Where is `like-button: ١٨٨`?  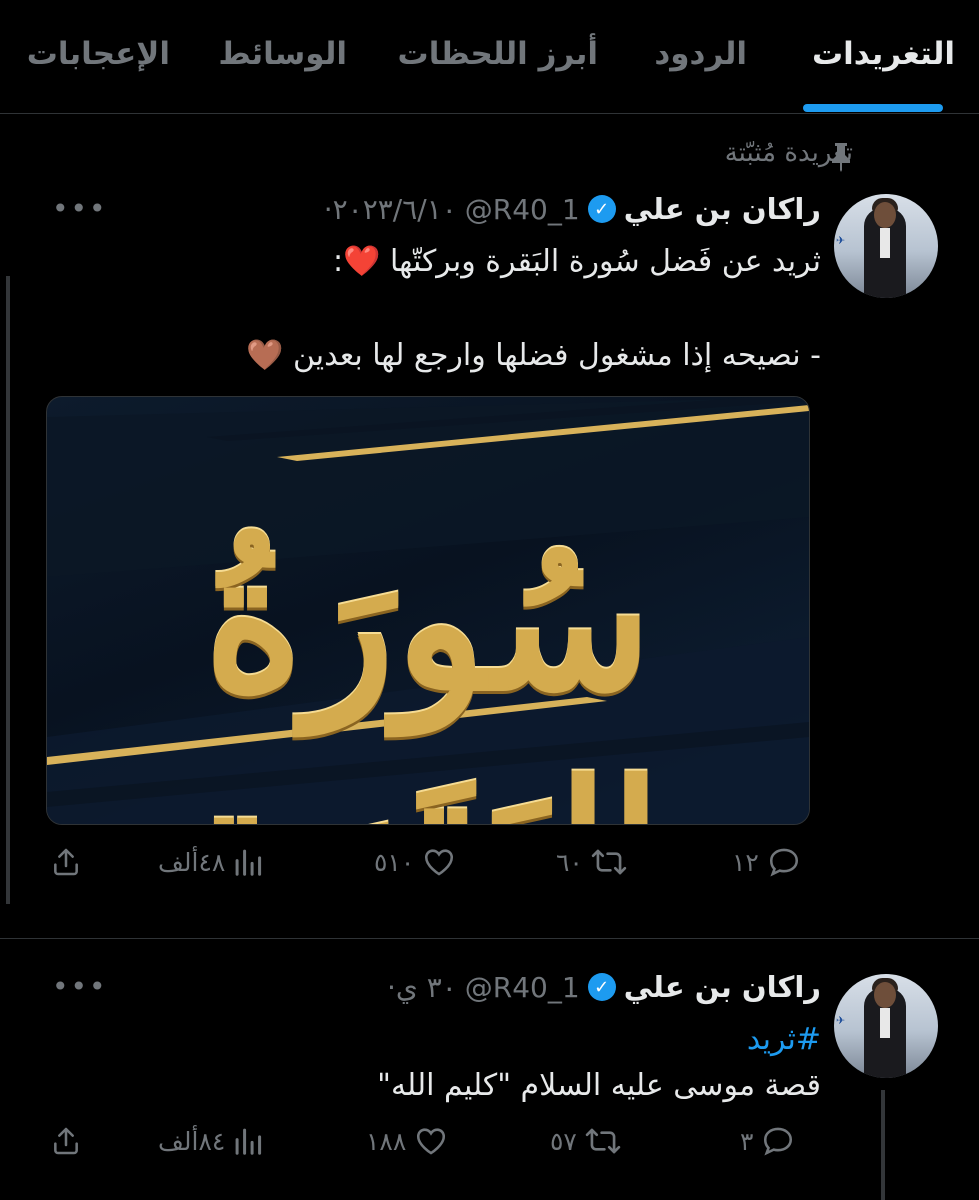 like-button: ١٨٨ is located at coordinates (407, 1141).